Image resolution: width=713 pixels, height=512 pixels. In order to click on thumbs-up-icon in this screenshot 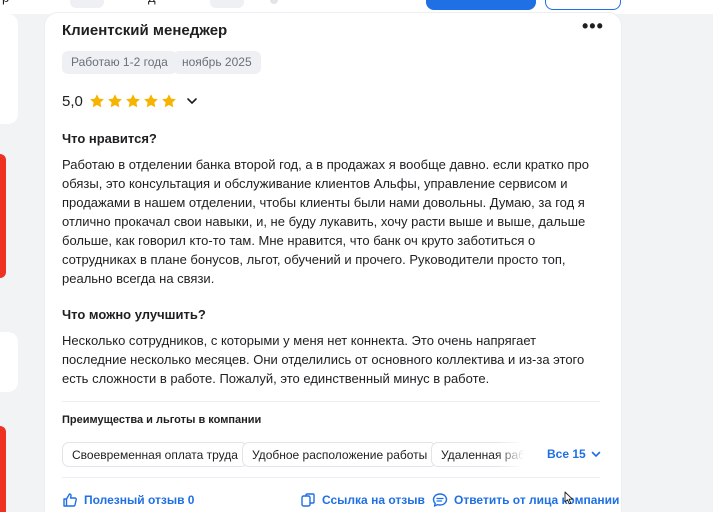, I will do `click(70, 500)`.